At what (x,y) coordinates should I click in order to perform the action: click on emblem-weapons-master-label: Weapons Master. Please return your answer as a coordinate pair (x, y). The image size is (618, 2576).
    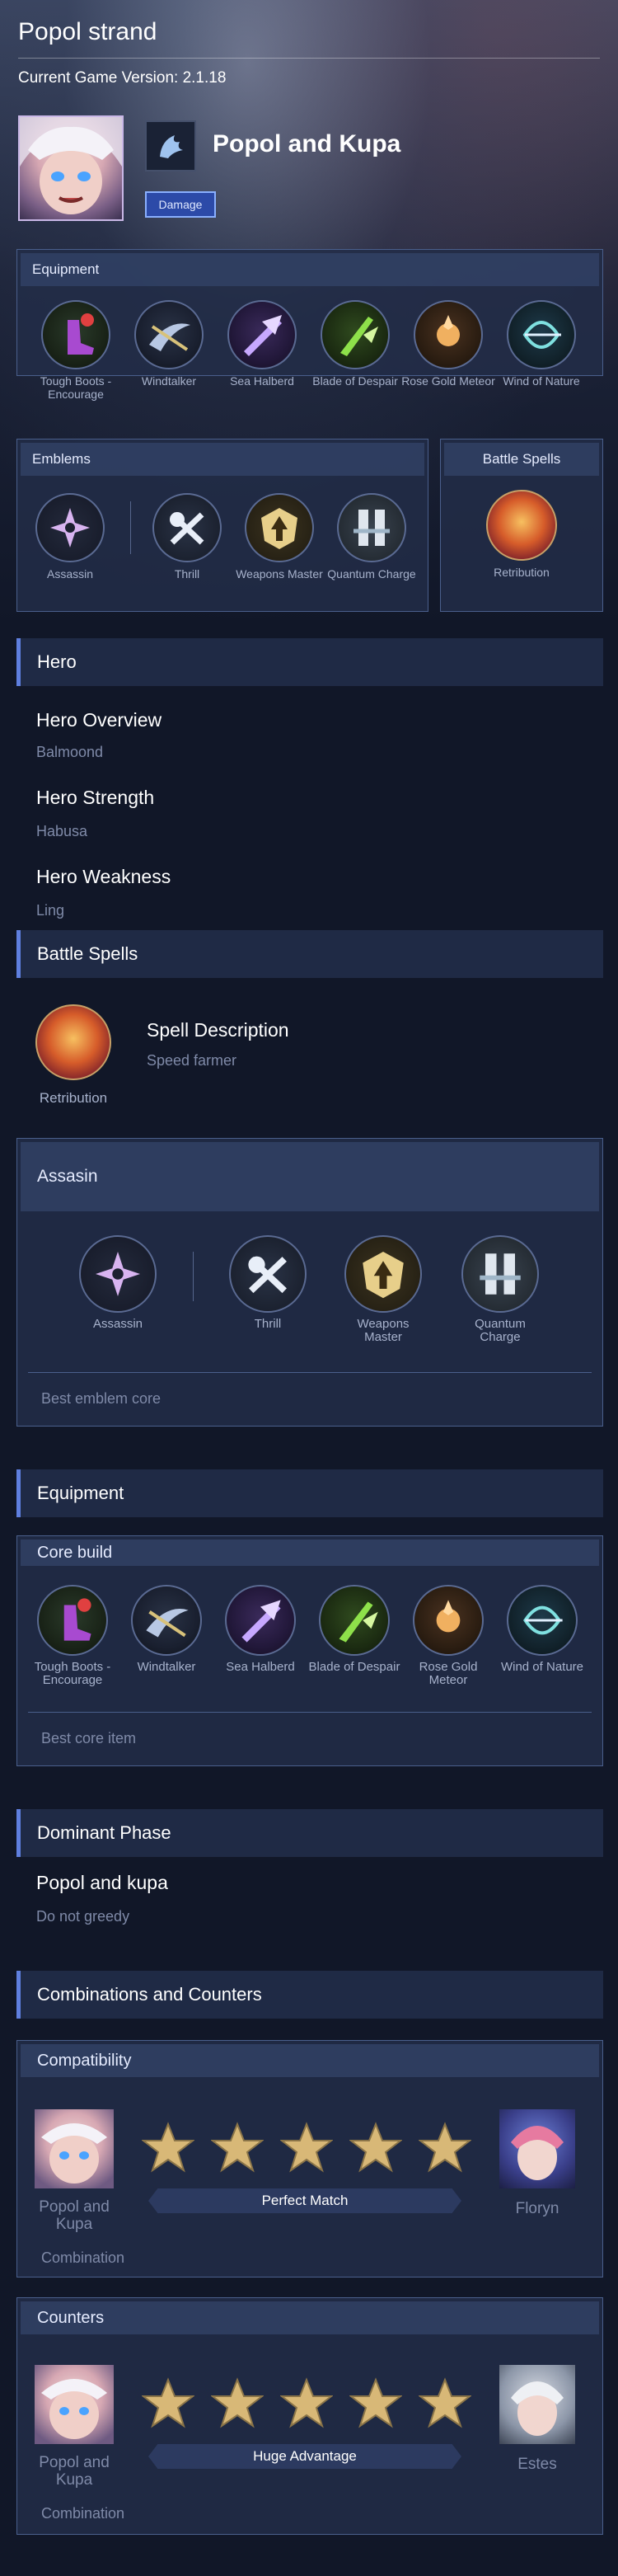
    Looking at the image, I should click on (279, 574).